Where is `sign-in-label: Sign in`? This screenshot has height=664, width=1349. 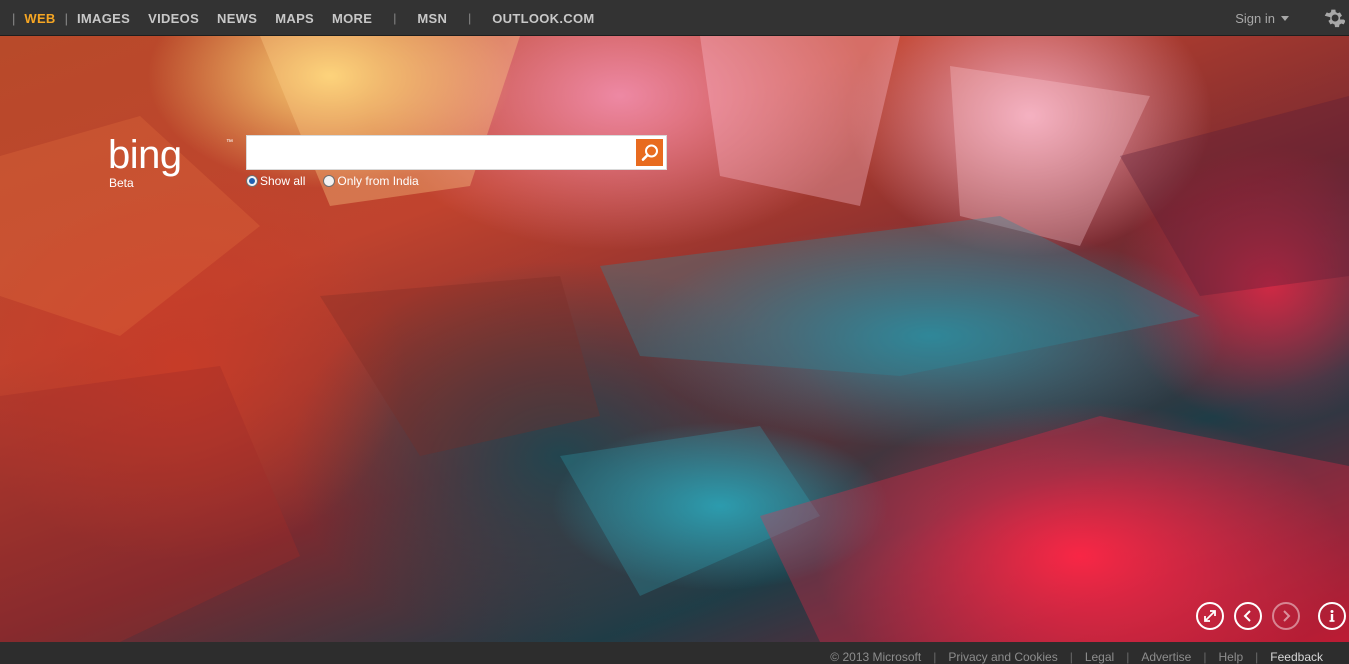 sign-in-label: Sign in is located at coordinates (1255, 18).